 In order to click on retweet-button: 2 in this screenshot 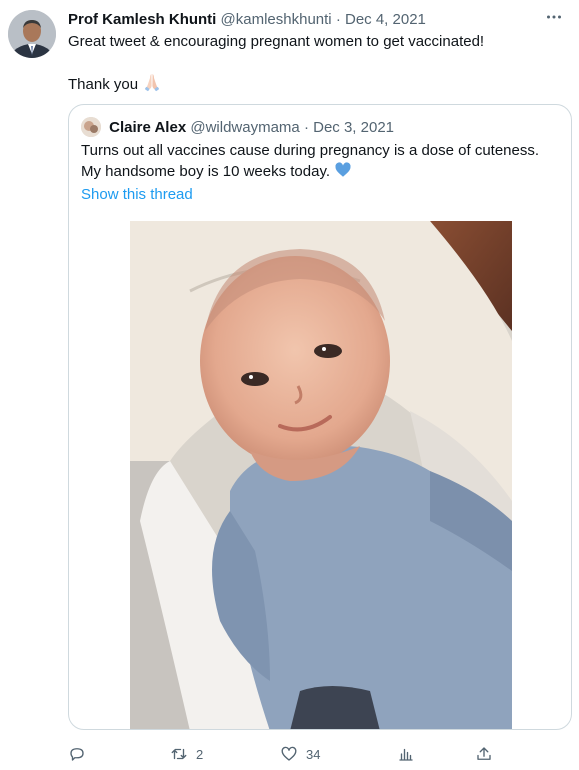, I will do `click(186, 754)`.